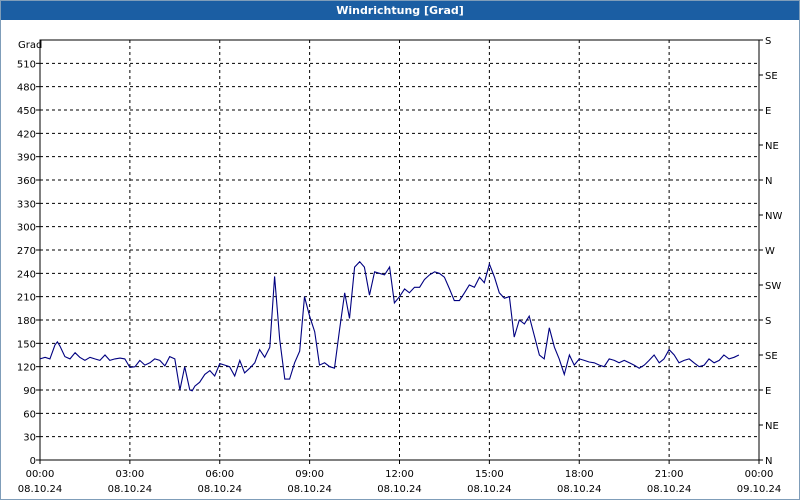 Image resolution: width=800 pixels, height=500 pixels. I want to click on y-tick-label: 360, so click(26, 181).